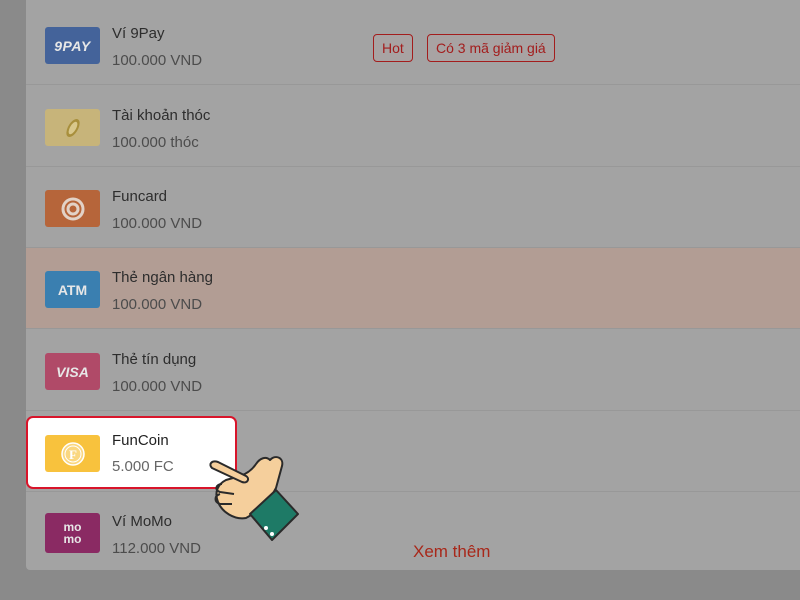 Image resolution: width=800 pixels, height=600 pixels. Describe the element at coordinates (72, 539) in the screenshot. I see `momo-logo-text-2: mo` at that location.